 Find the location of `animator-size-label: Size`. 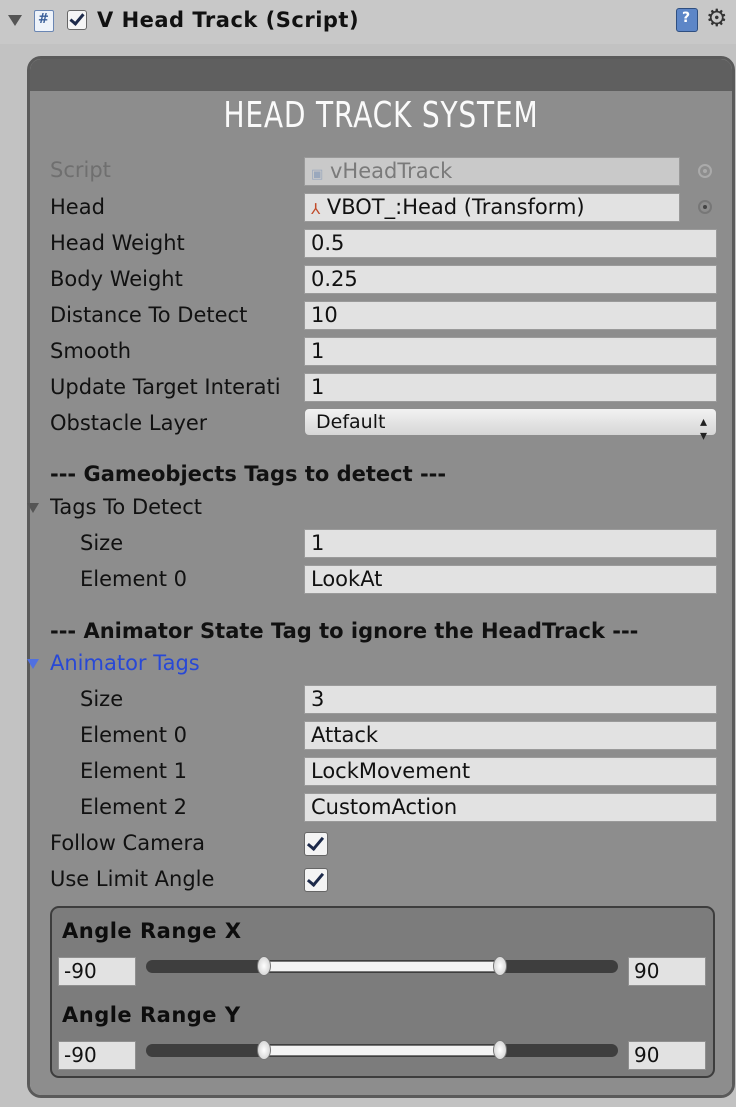

animator-size-label: Size is located at coordinates (102, 699).